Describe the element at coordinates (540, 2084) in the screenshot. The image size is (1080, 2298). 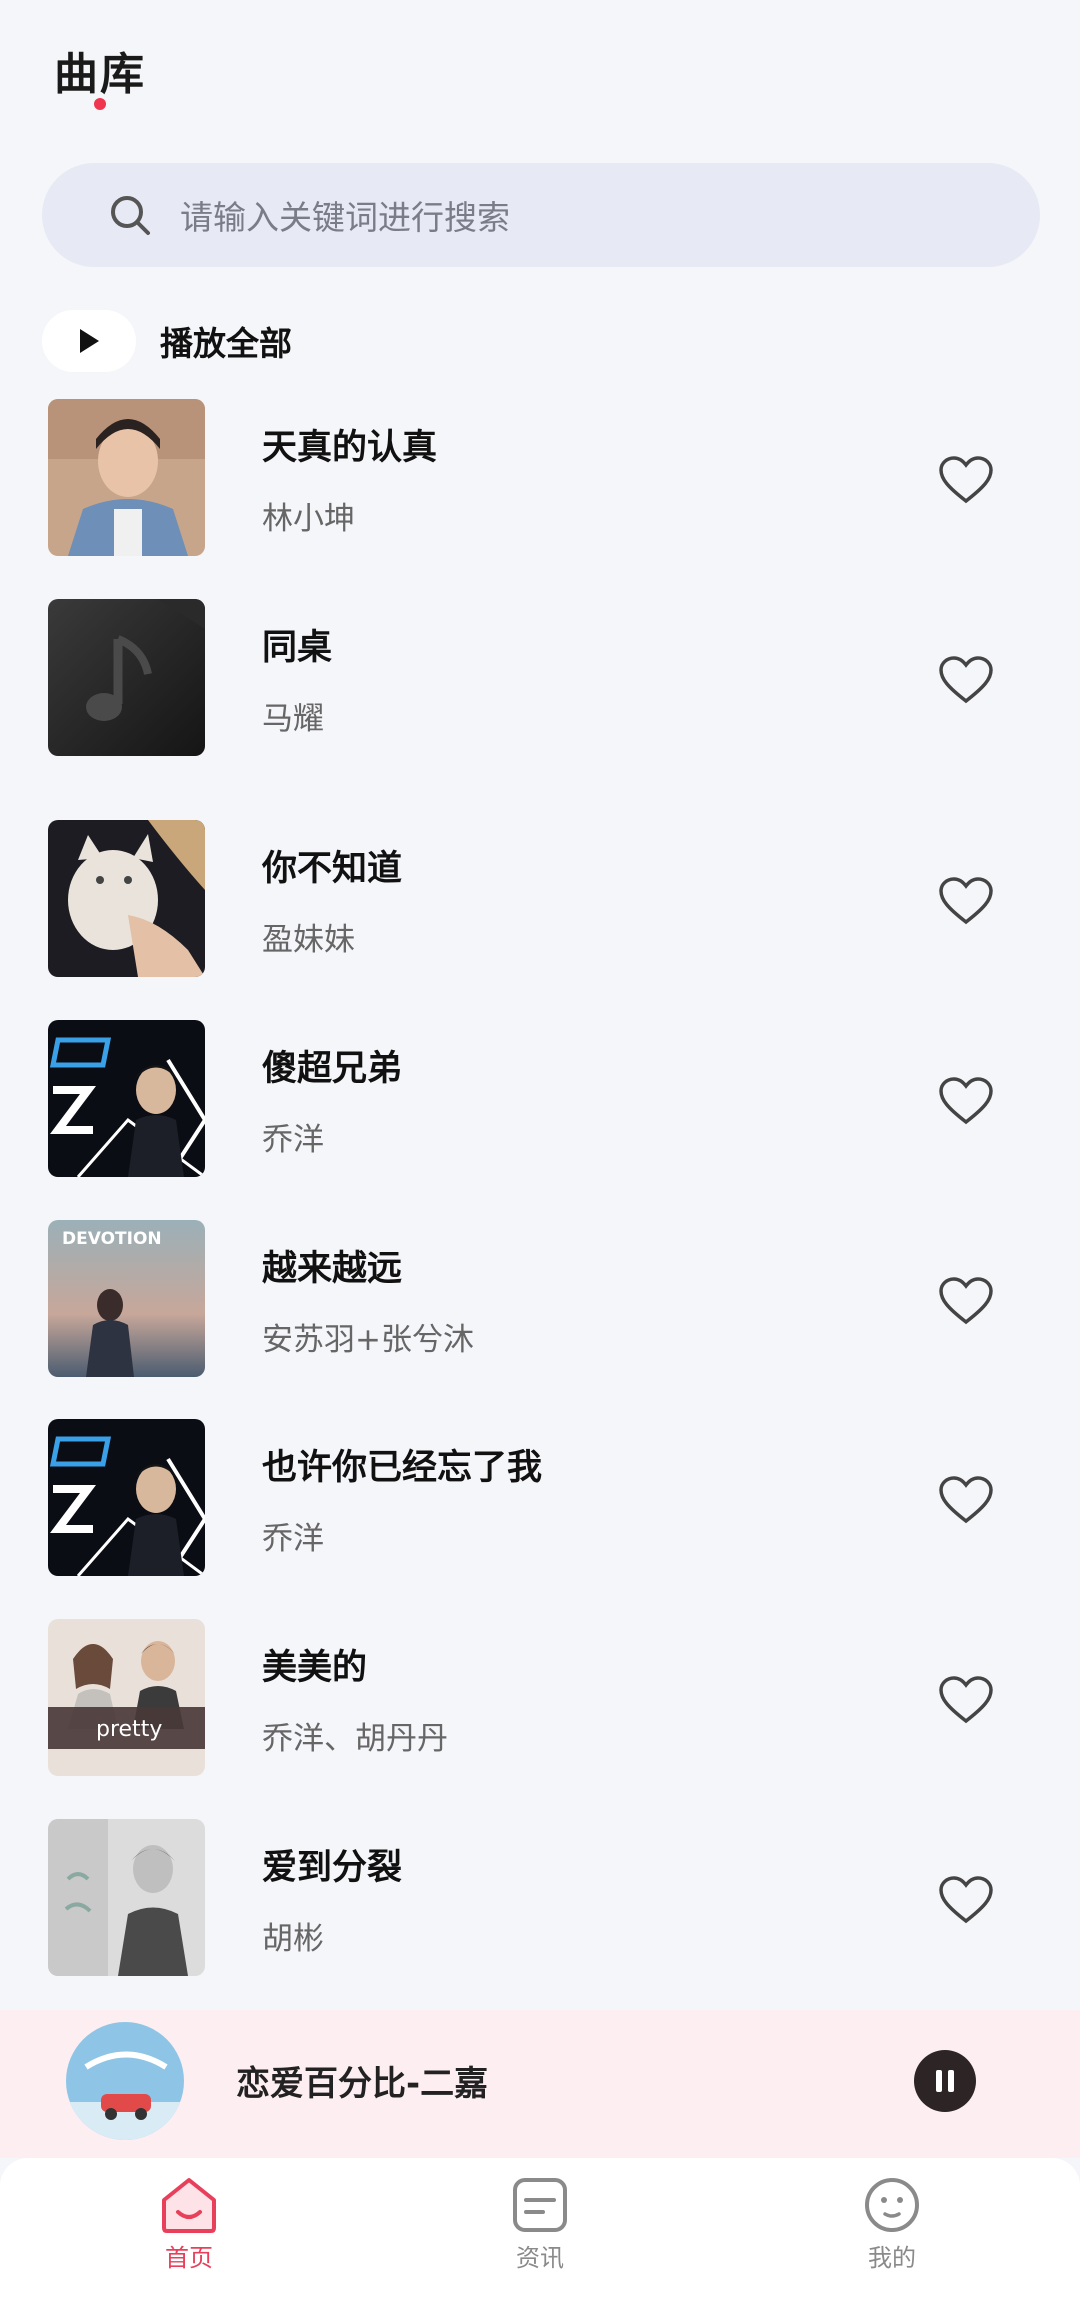
I see `now-playing-bar: 恋爱百分比-二嘉` at that location.